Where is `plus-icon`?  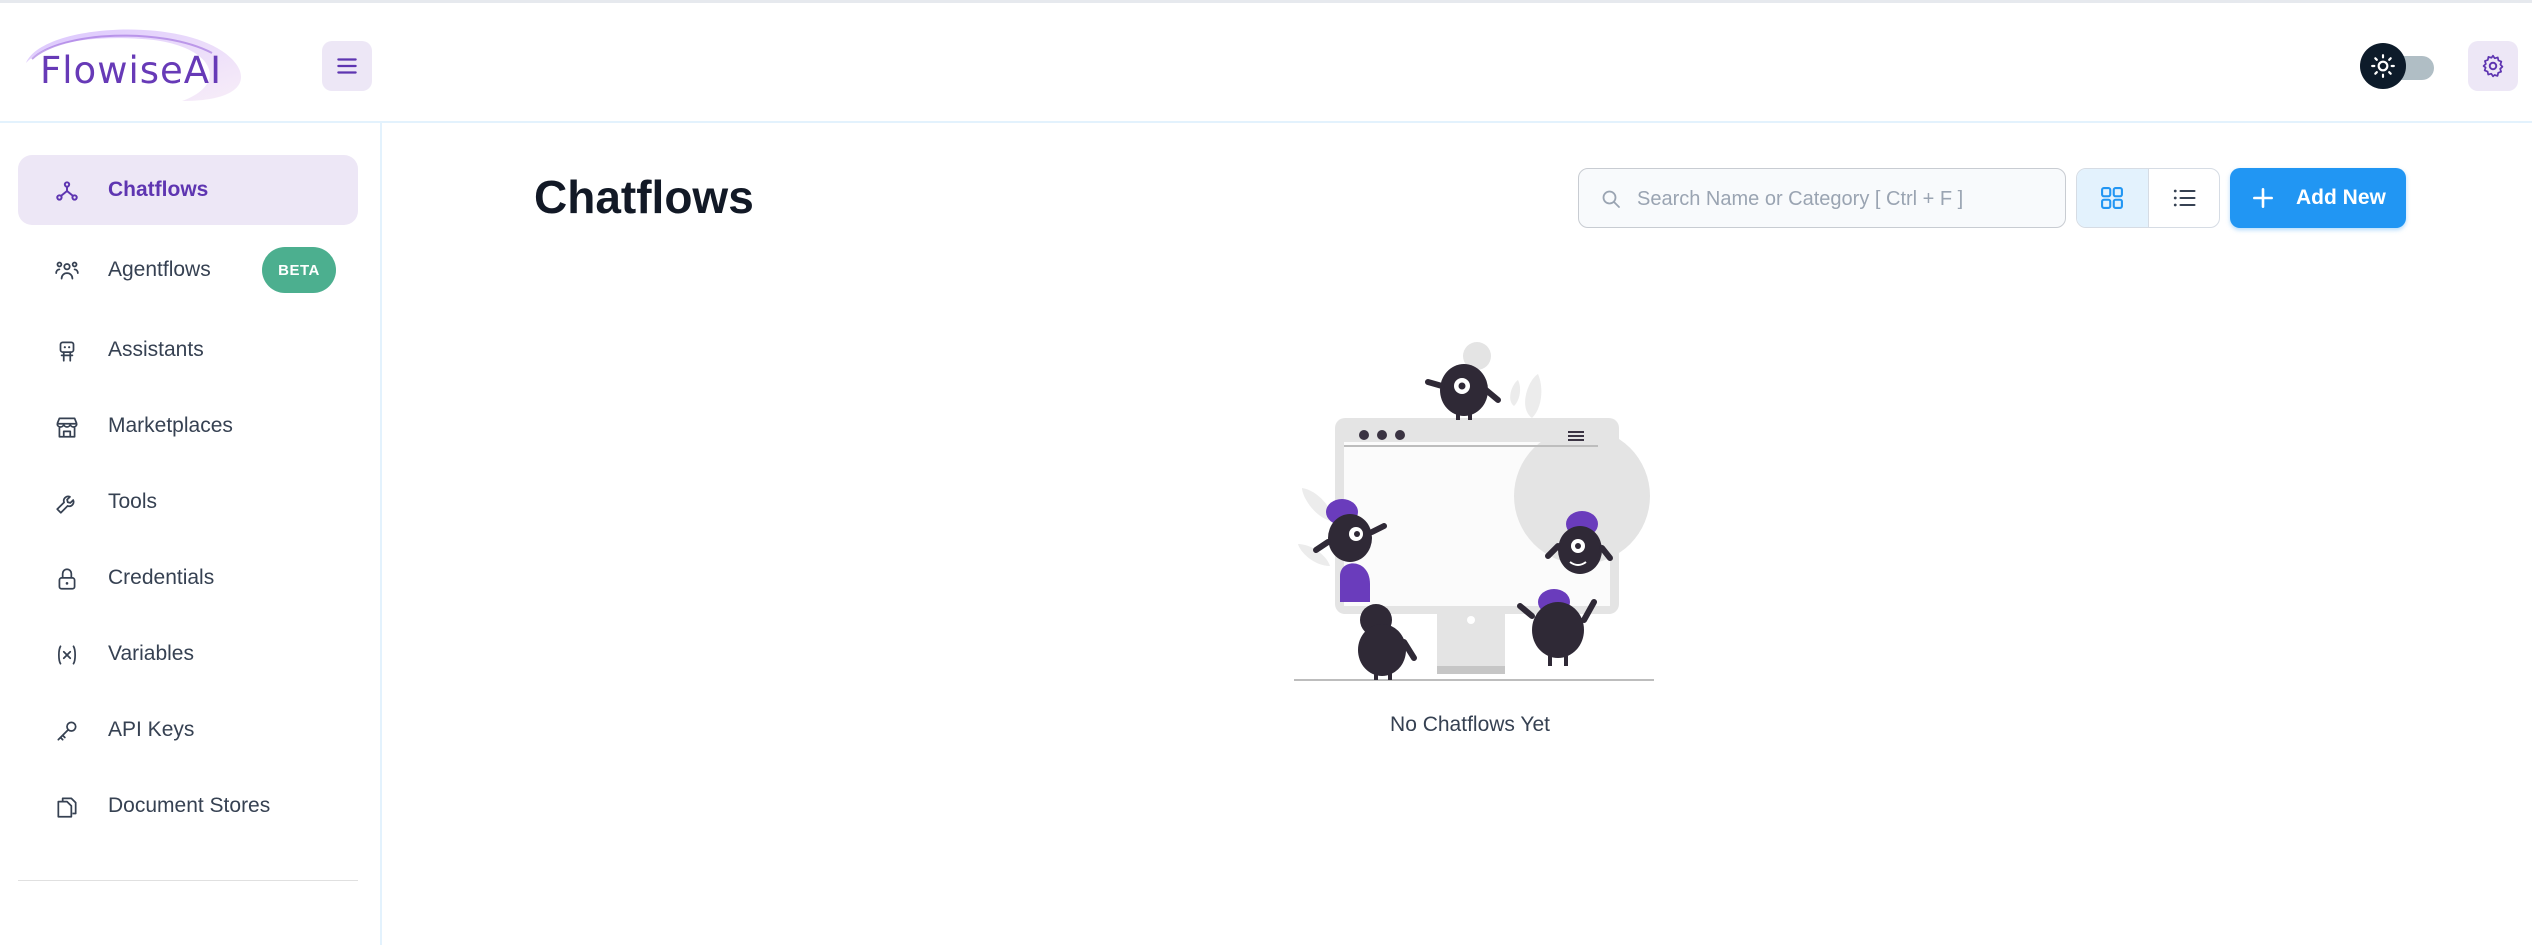 plus-icon is located at coordinates (2263, 198).